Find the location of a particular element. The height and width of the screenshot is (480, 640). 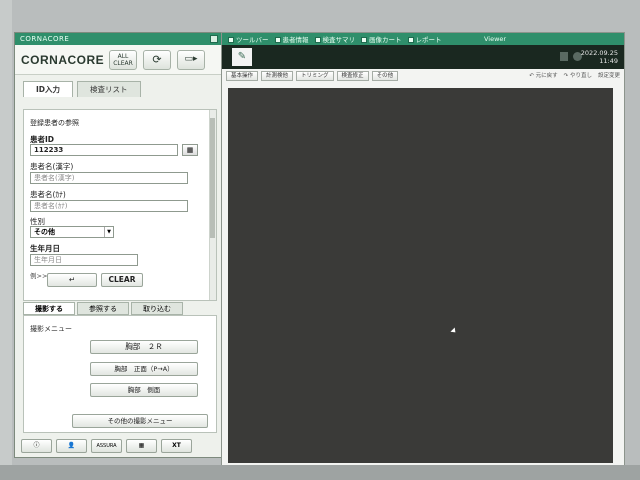

tool-measure: 計測検他 is located at coordinates (277, 76).